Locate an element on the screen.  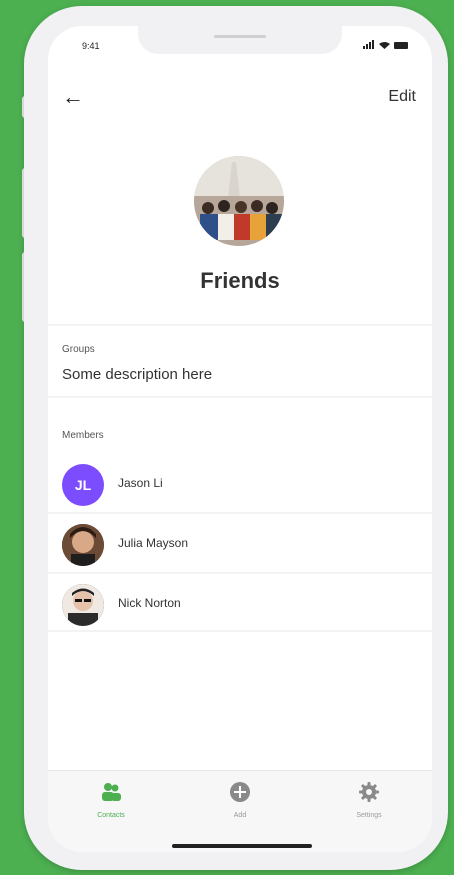
tab-settings: Settings is located at coordinates (369, 800).